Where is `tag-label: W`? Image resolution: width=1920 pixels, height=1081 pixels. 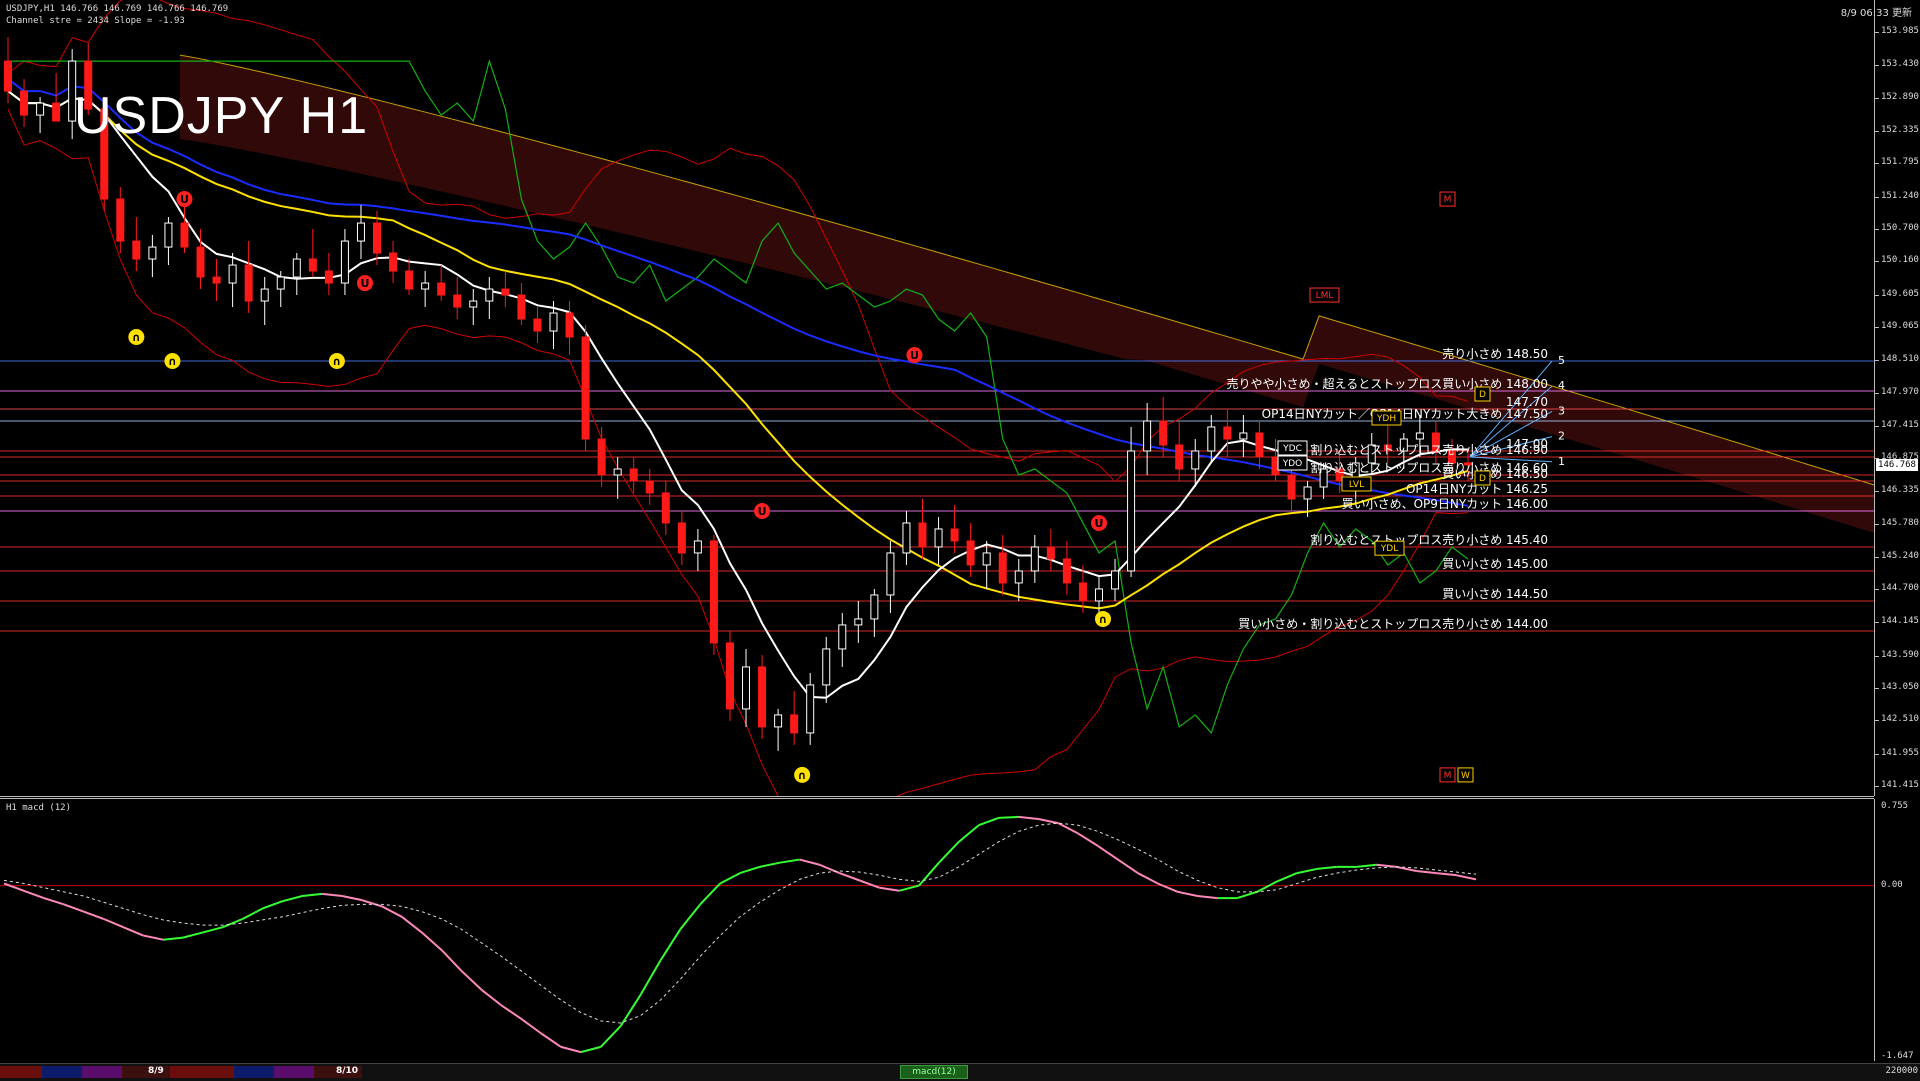
tag-label: W is located at coordinates (1465, 776).